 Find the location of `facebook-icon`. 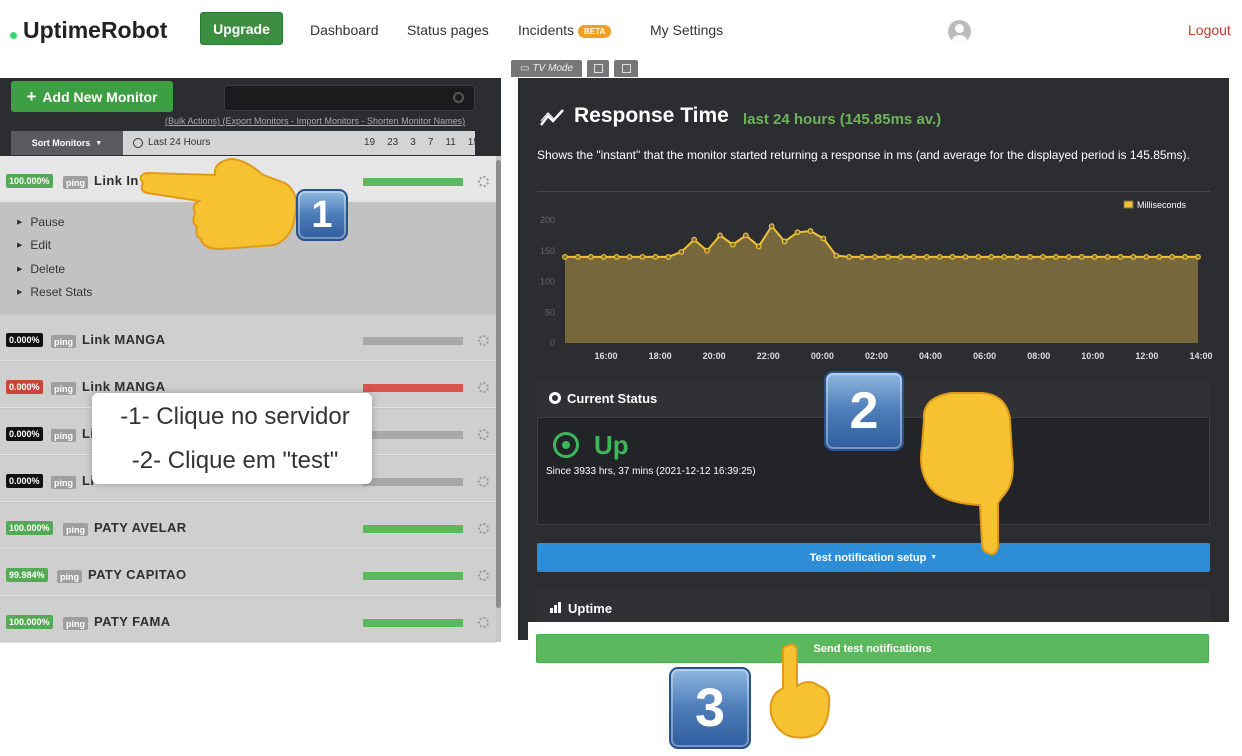

facebook-icon is located at coordinates (626, 68).